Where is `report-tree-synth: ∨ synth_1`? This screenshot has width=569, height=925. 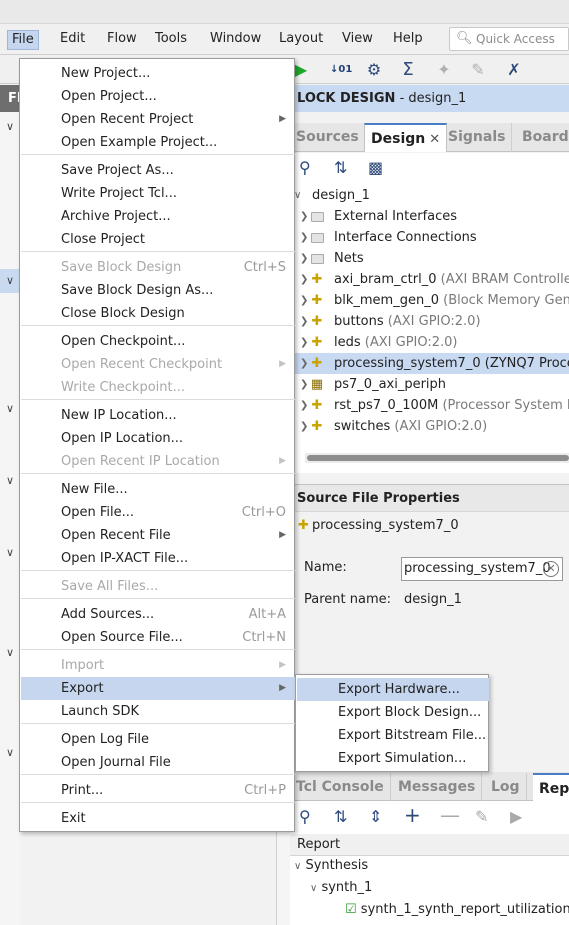 report-tree-synth: ∨ synth_1 is located at coordinates (341, 888).